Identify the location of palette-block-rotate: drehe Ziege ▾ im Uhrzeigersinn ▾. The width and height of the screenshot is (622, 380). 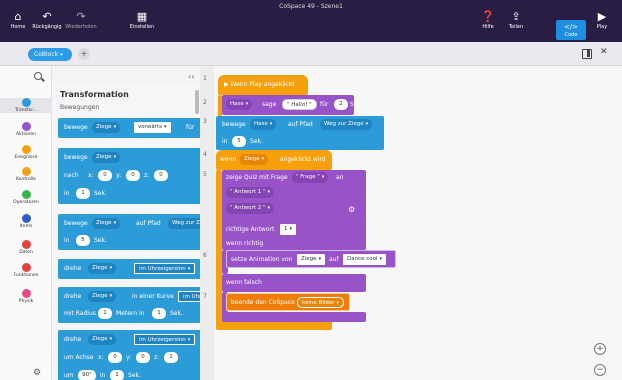
(129, 269).